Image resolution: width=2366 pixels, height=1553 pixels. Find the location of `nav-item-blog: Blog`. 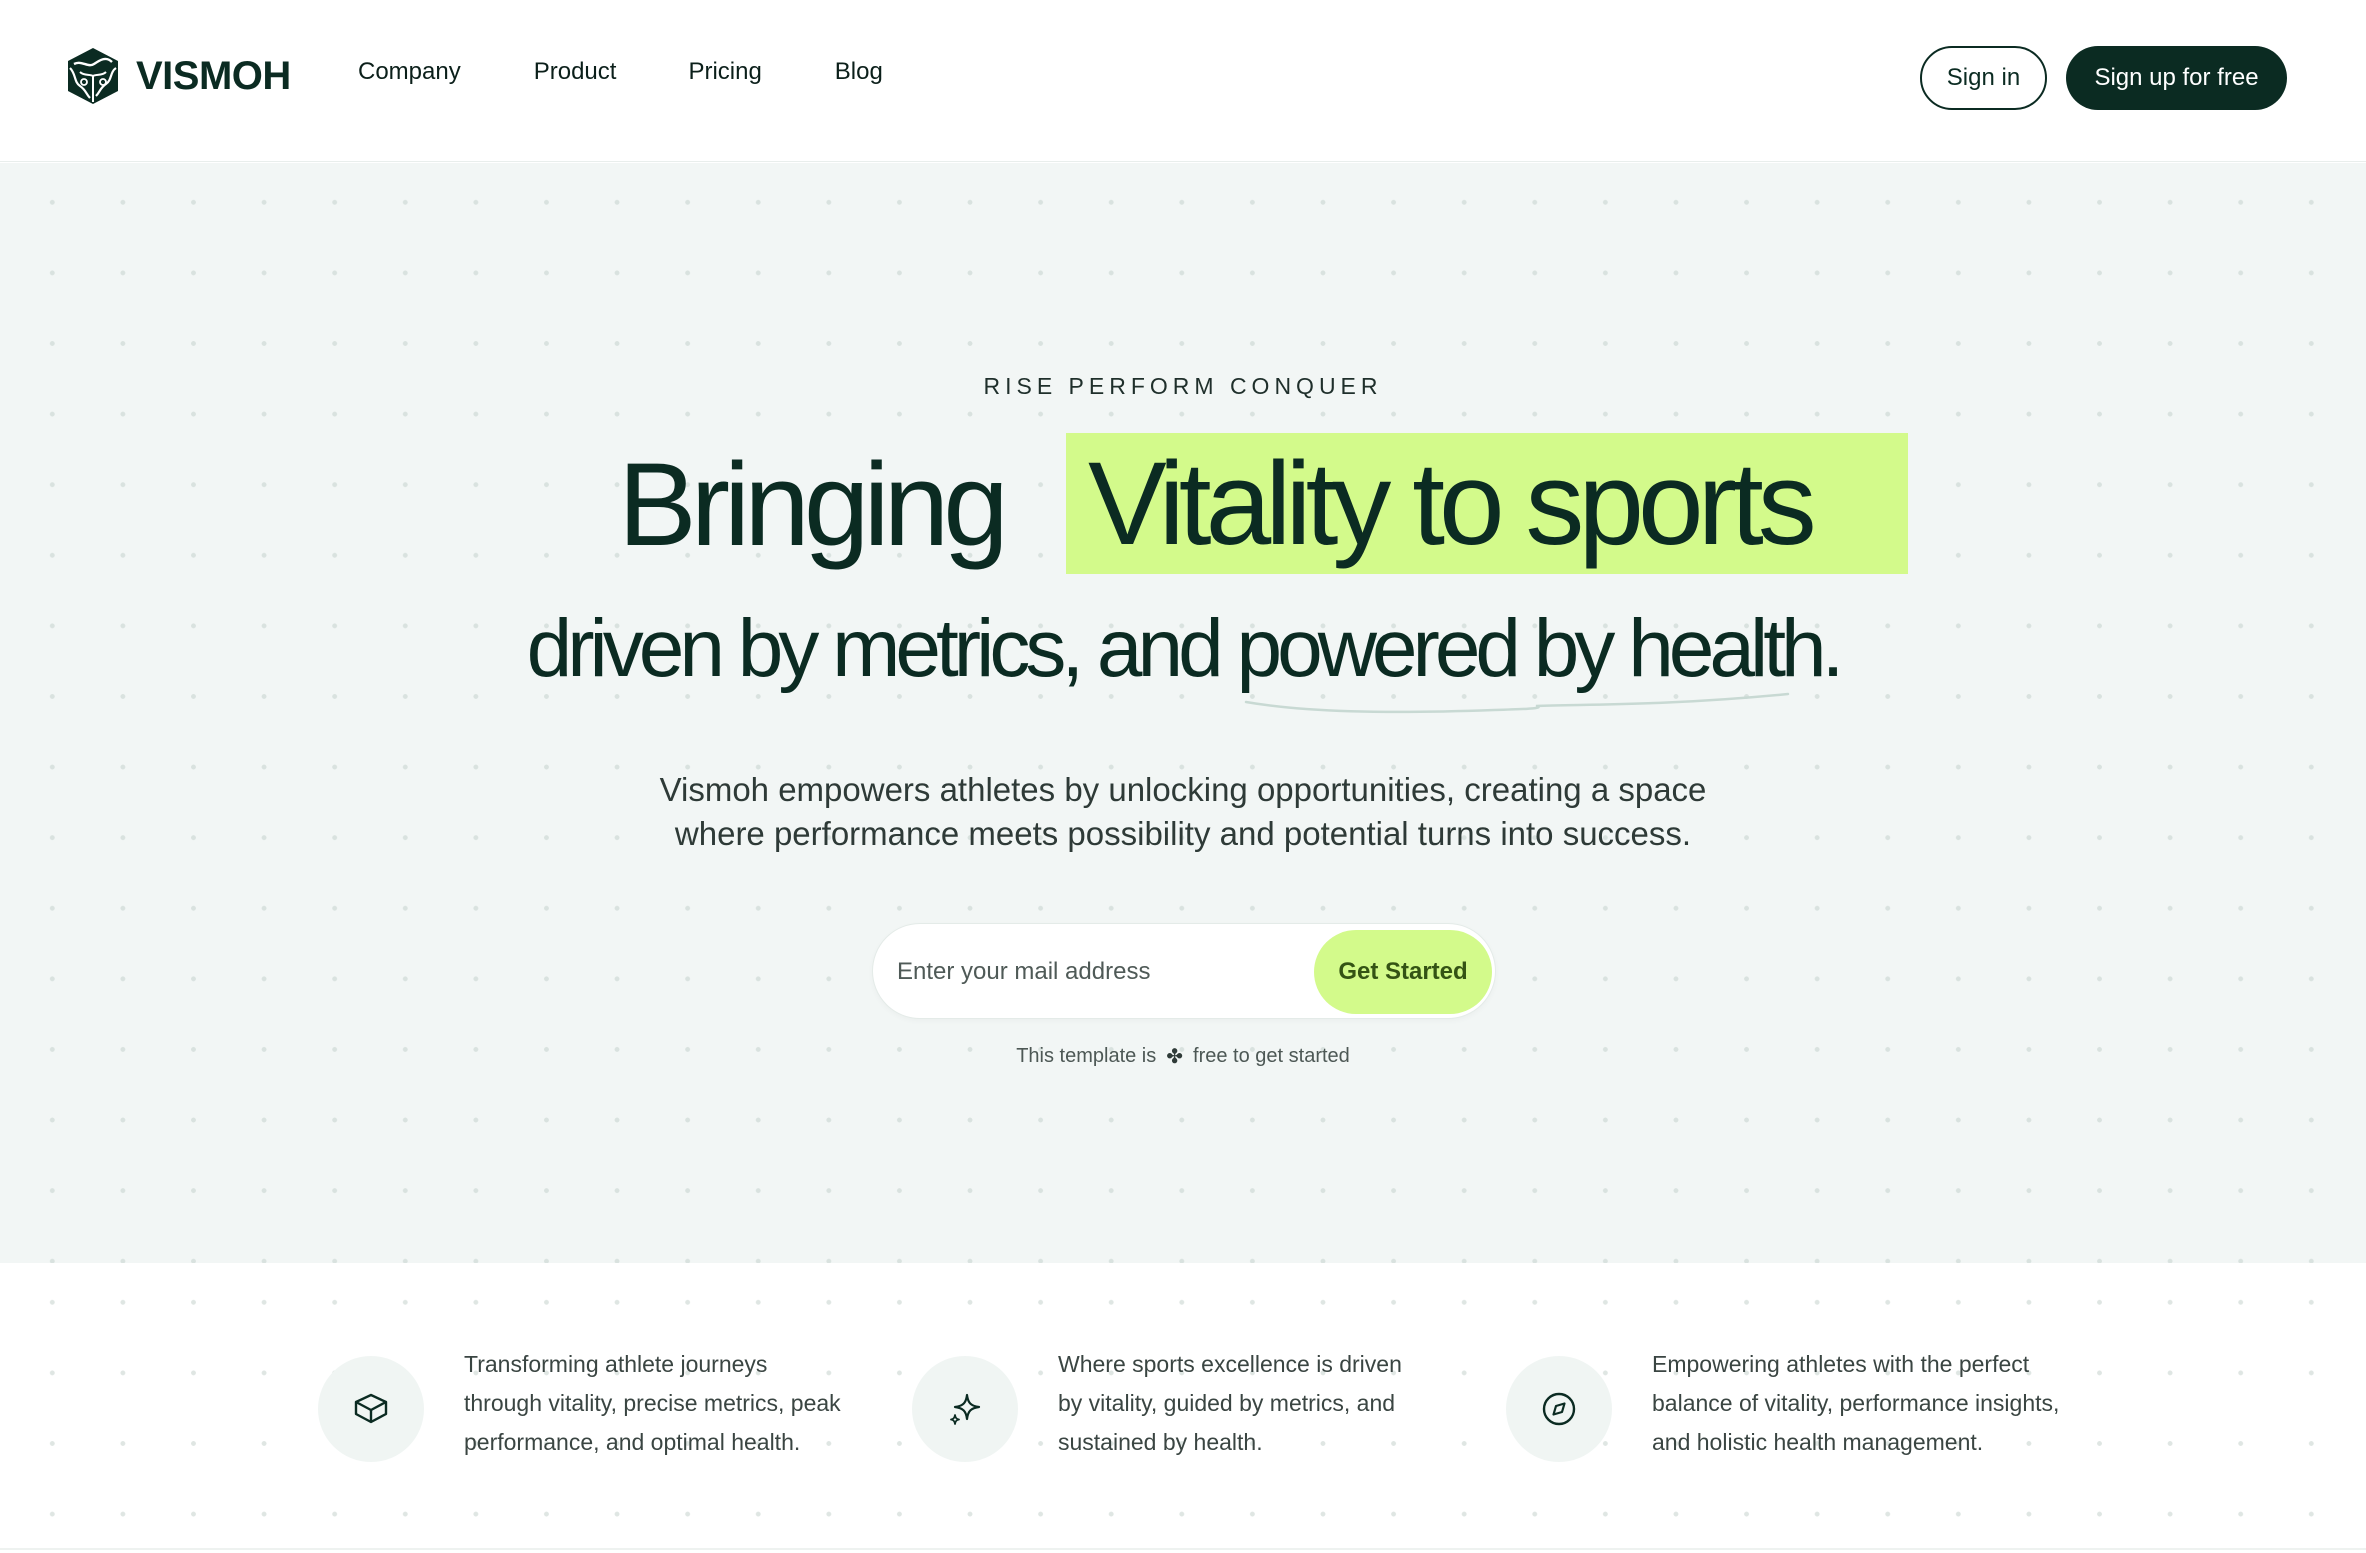

nav-item-blog: Blog is located at coordinates (859, 72).